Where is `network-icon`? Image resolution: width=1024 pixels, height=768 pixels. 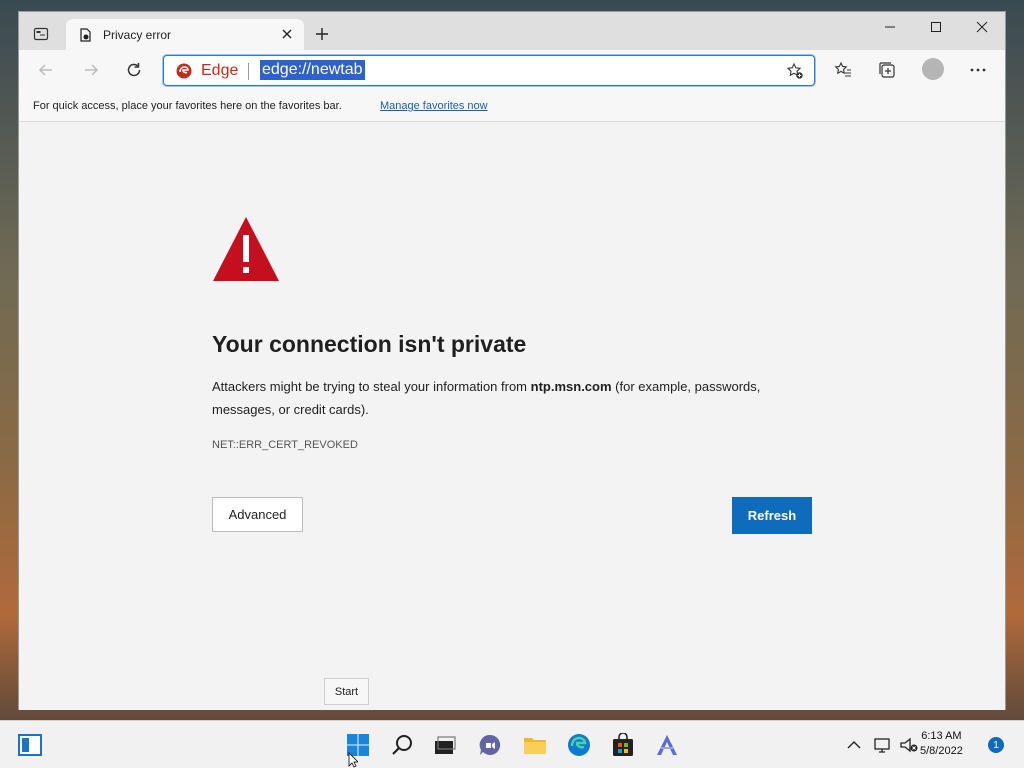
network-icon is located at coordinates (883, 745).